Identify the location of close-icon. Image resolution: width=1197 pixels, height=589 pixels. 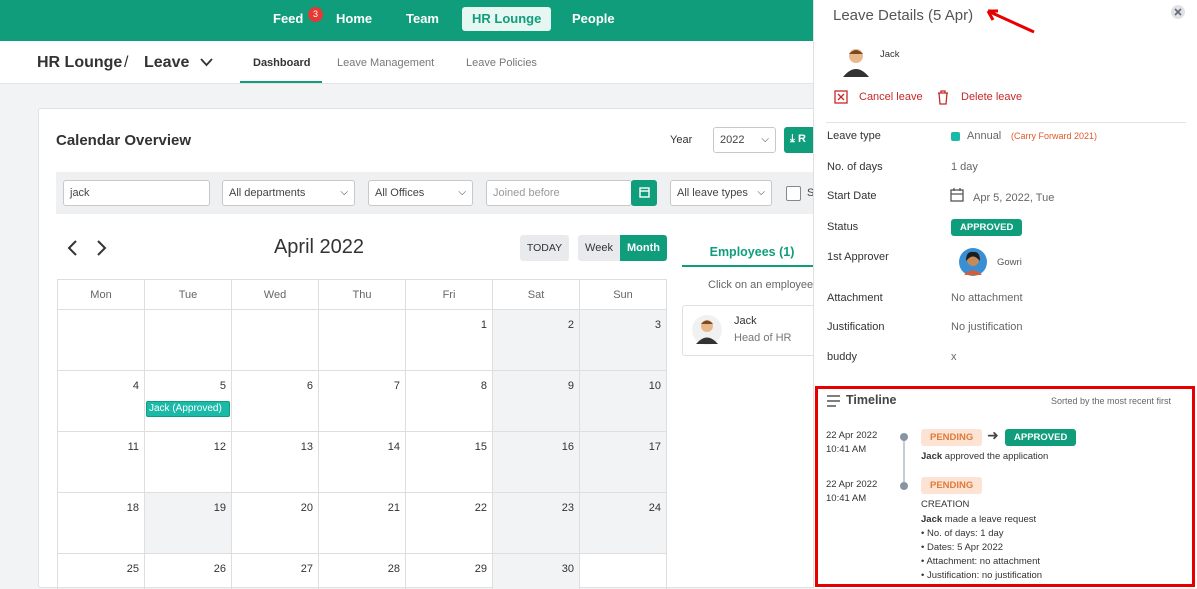
(1178, 12).